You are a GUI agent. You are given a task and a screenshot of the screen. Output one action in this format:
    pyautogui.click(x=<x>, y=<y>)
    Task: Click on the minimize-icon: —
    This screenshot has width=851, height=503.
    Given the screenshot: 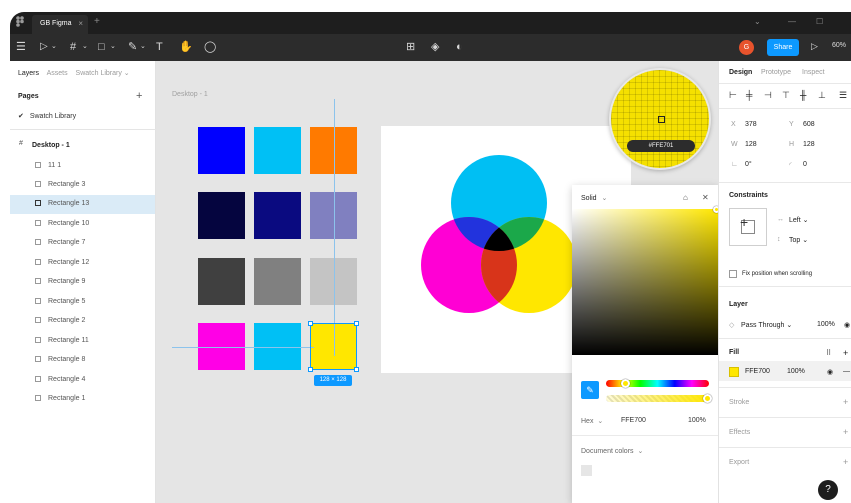 What is the action you would take?
    pyautogui.click(x=792, y=21)
    